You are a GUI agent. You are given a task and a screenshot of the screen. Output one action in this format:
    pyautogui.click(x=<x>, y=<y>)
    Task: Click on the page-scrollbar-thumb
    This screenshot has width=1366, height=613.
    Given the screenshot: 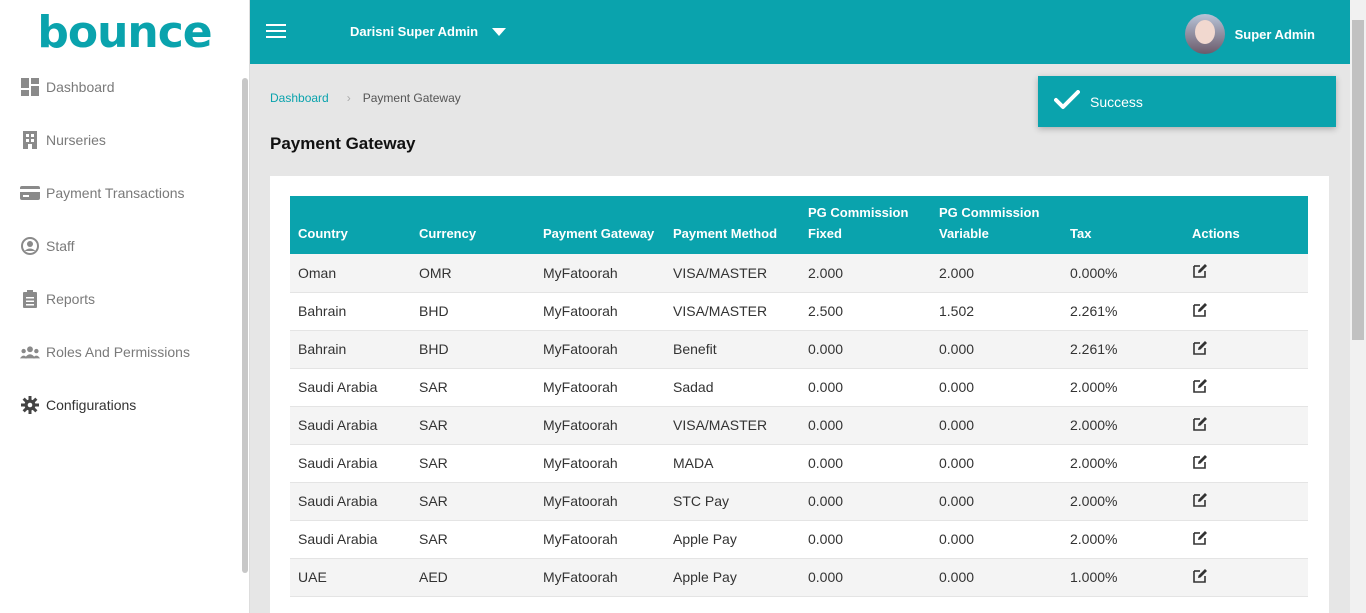 What is the action you would take?
    pyautogui.click(x=1358, y=180)
    